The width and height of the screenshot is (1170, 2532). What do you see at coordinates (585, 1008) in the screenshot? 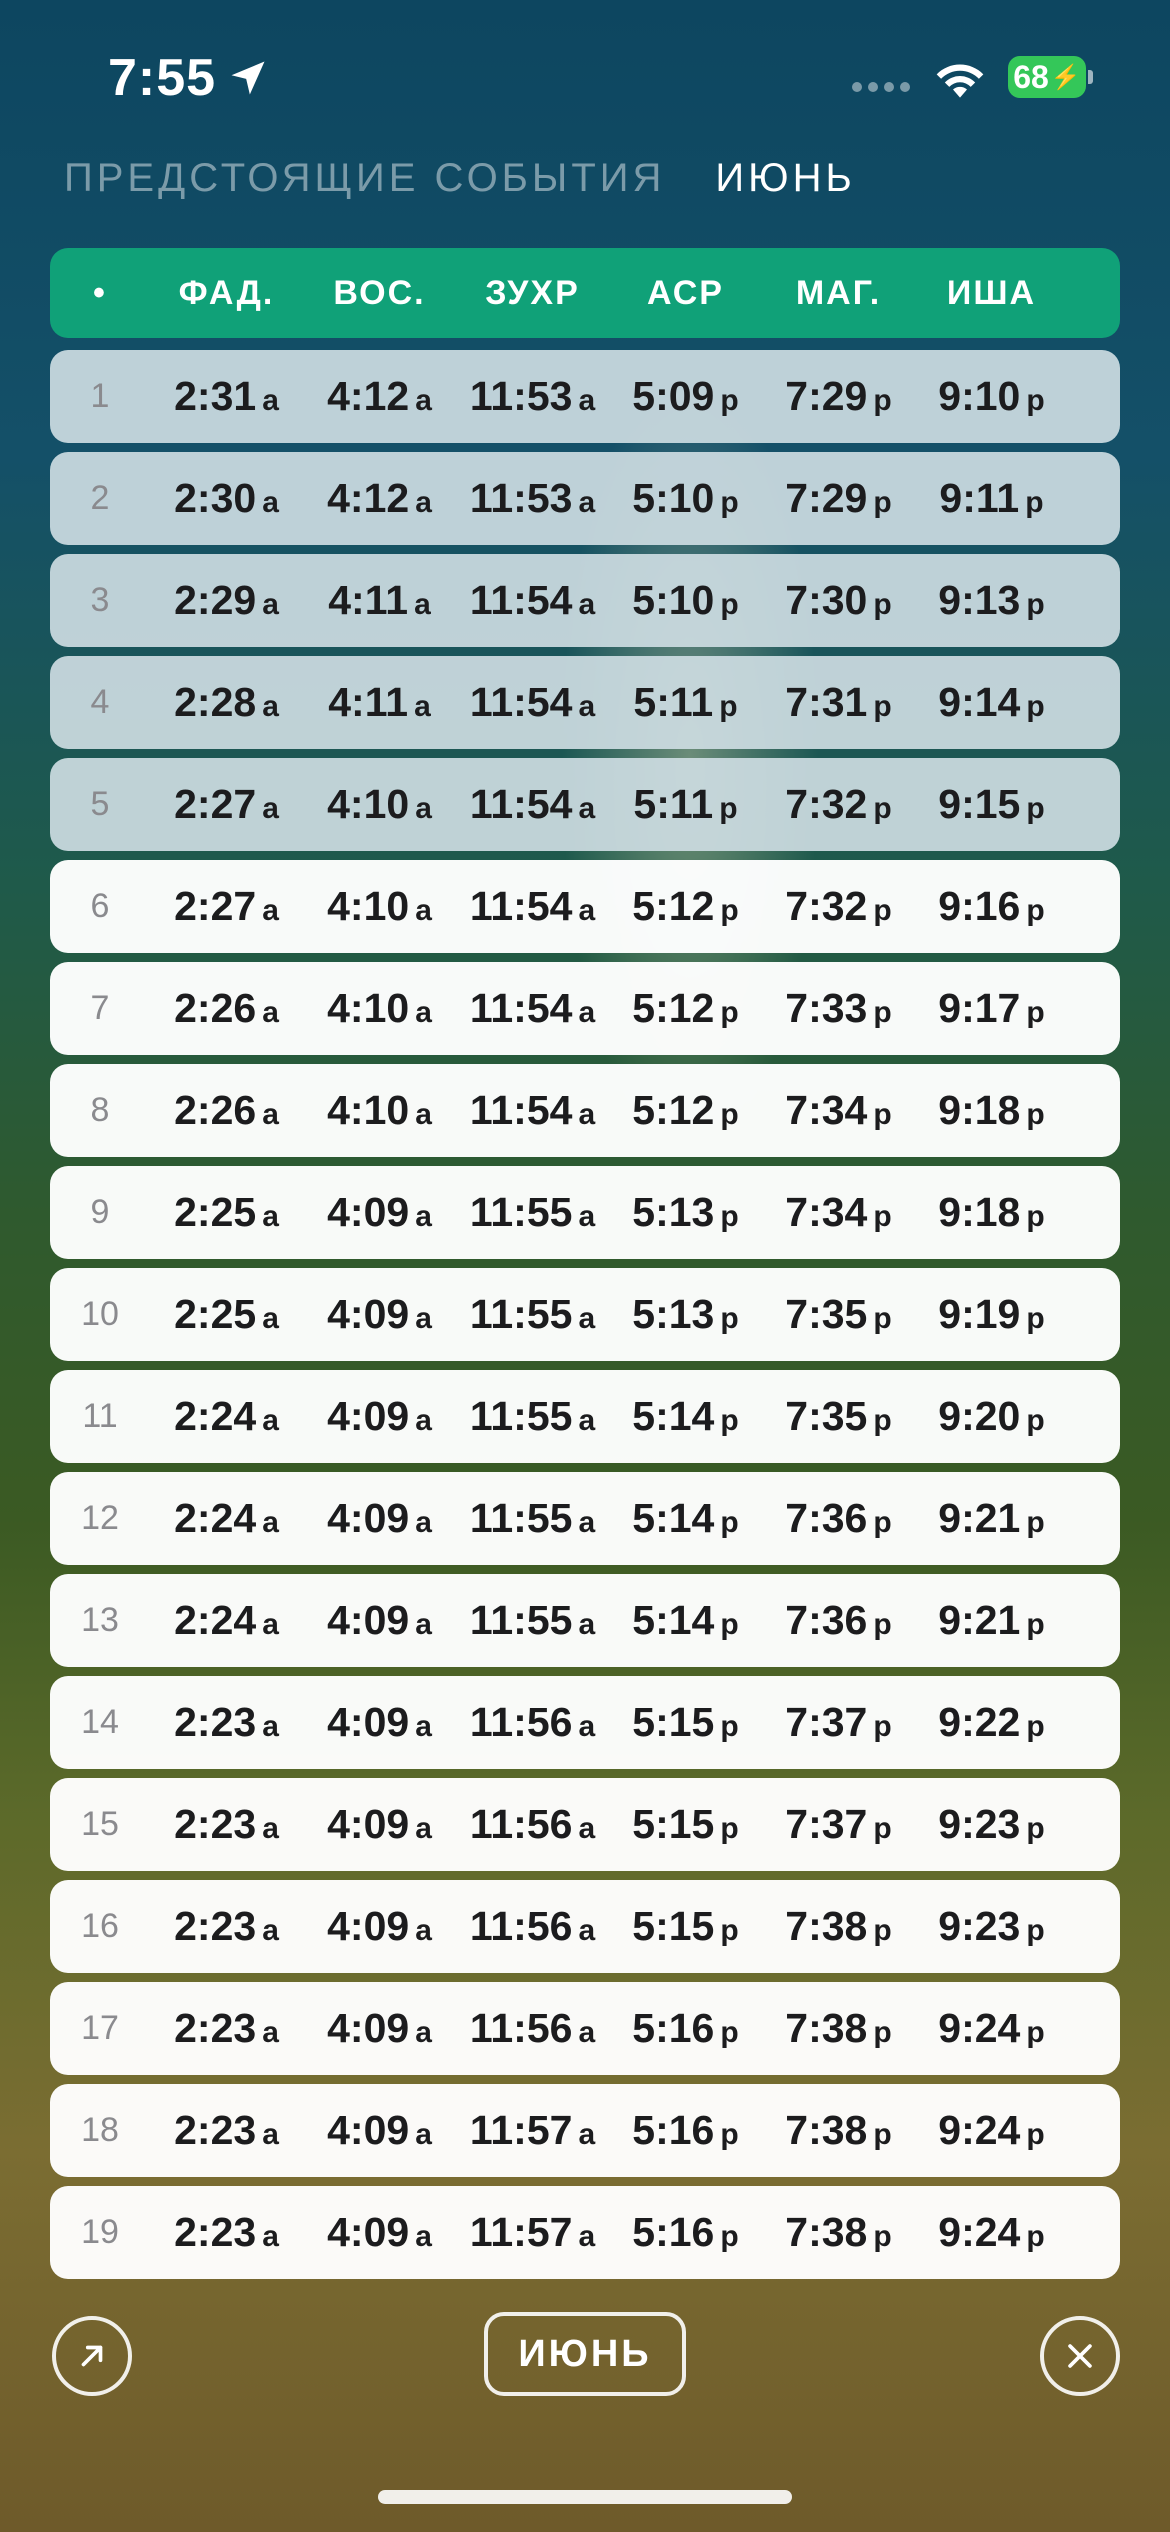
I see `table-row: 7 2:26 a 4:10 a 11:54 a 5:12 p 7:33 p 9:17 p` at bounding box center [585, 1008].